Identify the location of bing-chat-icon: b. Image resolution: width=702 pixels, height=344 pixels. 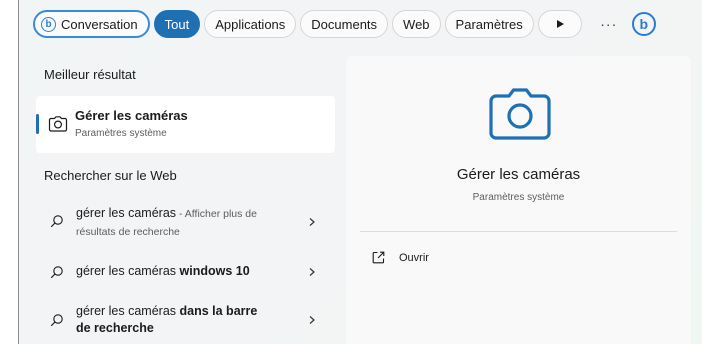
(48, 24).